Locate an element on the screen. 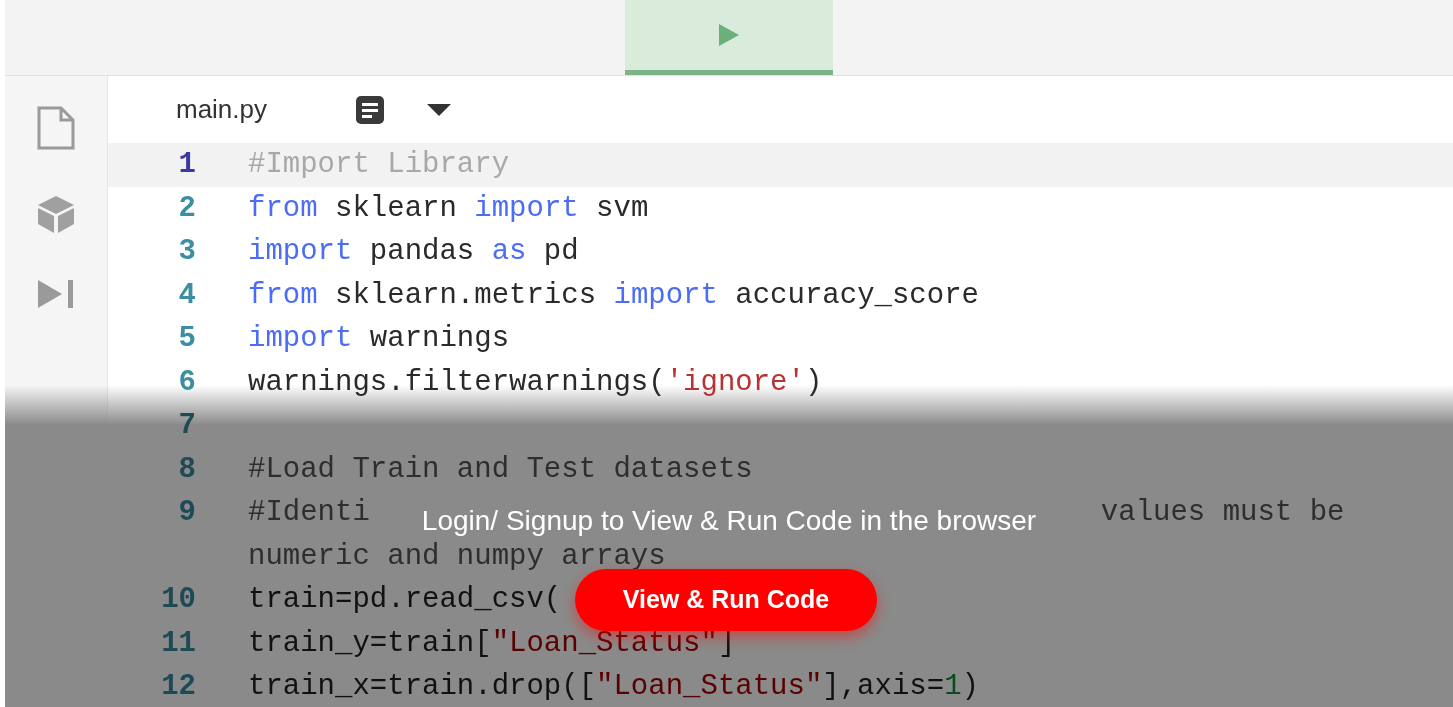  cube-icon is located at coordinates (56, 214).